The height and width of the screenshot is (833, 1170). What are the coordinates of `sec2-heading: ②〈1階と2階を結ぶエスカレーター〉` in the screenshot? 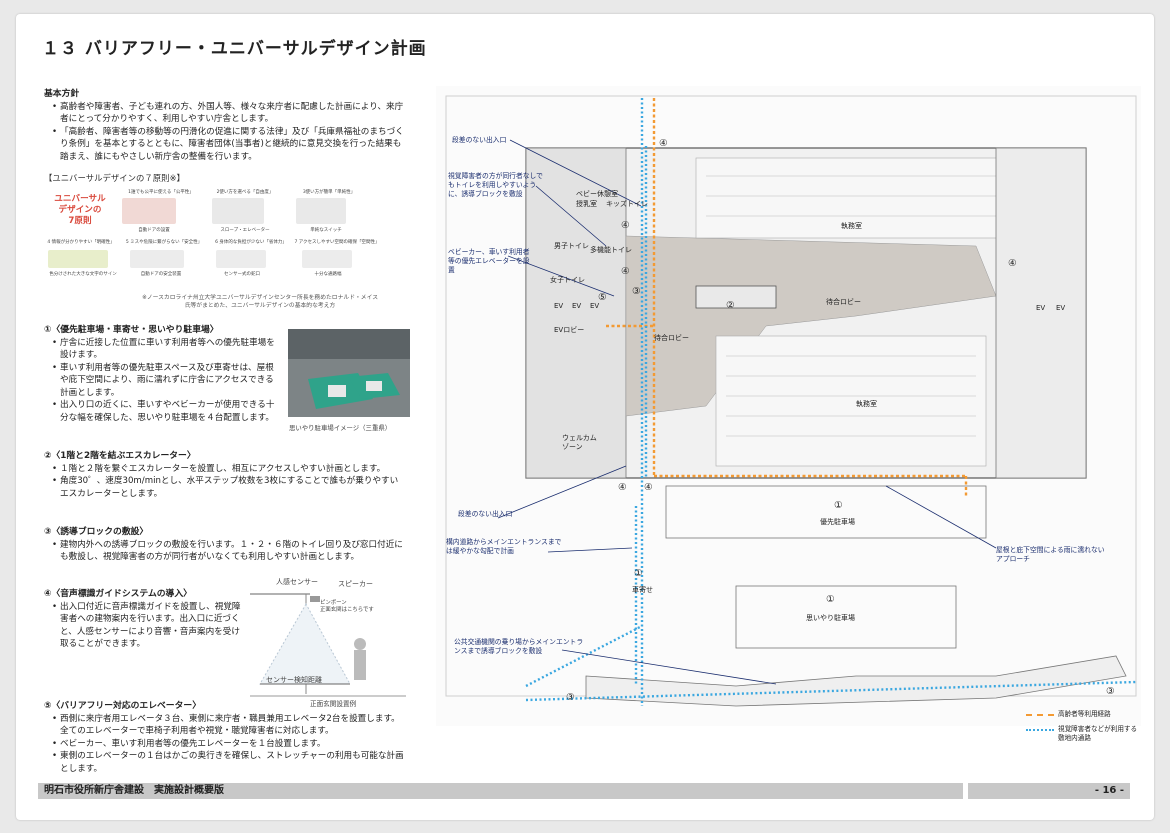 It's located at (120, 456).